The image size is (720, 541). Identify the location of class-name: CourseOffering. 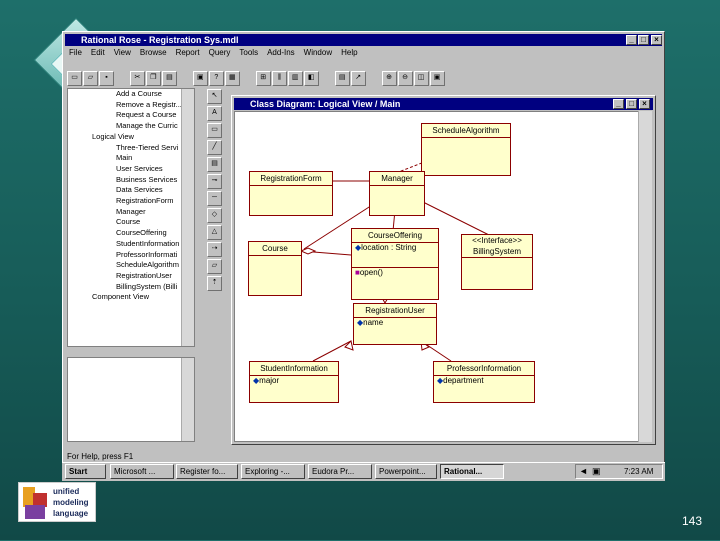
(395, 236).